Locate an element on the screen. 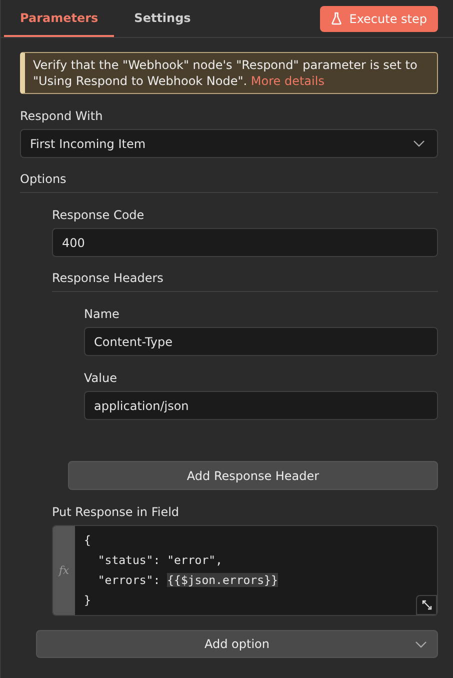 The image size is (453, 678). field-label: Response Code is located at coordinates (99, 215).